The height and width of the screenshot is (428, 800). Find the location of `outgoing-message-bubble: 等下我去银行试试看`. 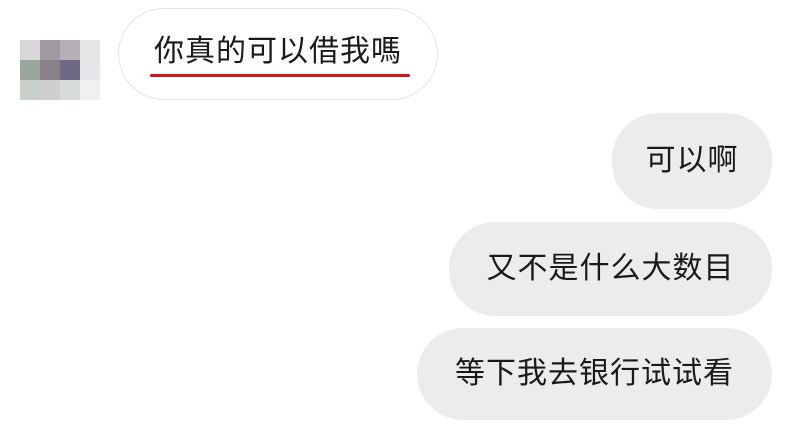

outgoing-message-bubble: 等下我去银行试试看 is located at coordinates (594, 374).